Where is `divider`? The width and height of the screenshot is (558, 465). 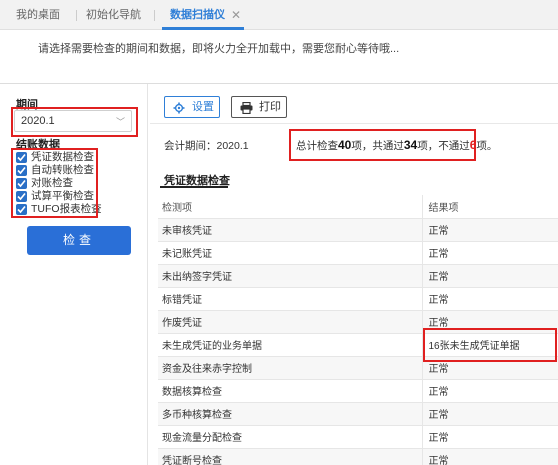
divider is located at coordinates (354, 123).